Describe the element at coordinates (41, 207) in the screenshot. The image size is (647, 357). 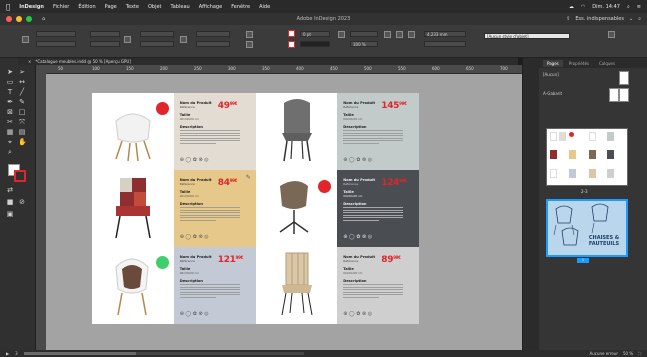
I see `vertical-ruler` at that location.